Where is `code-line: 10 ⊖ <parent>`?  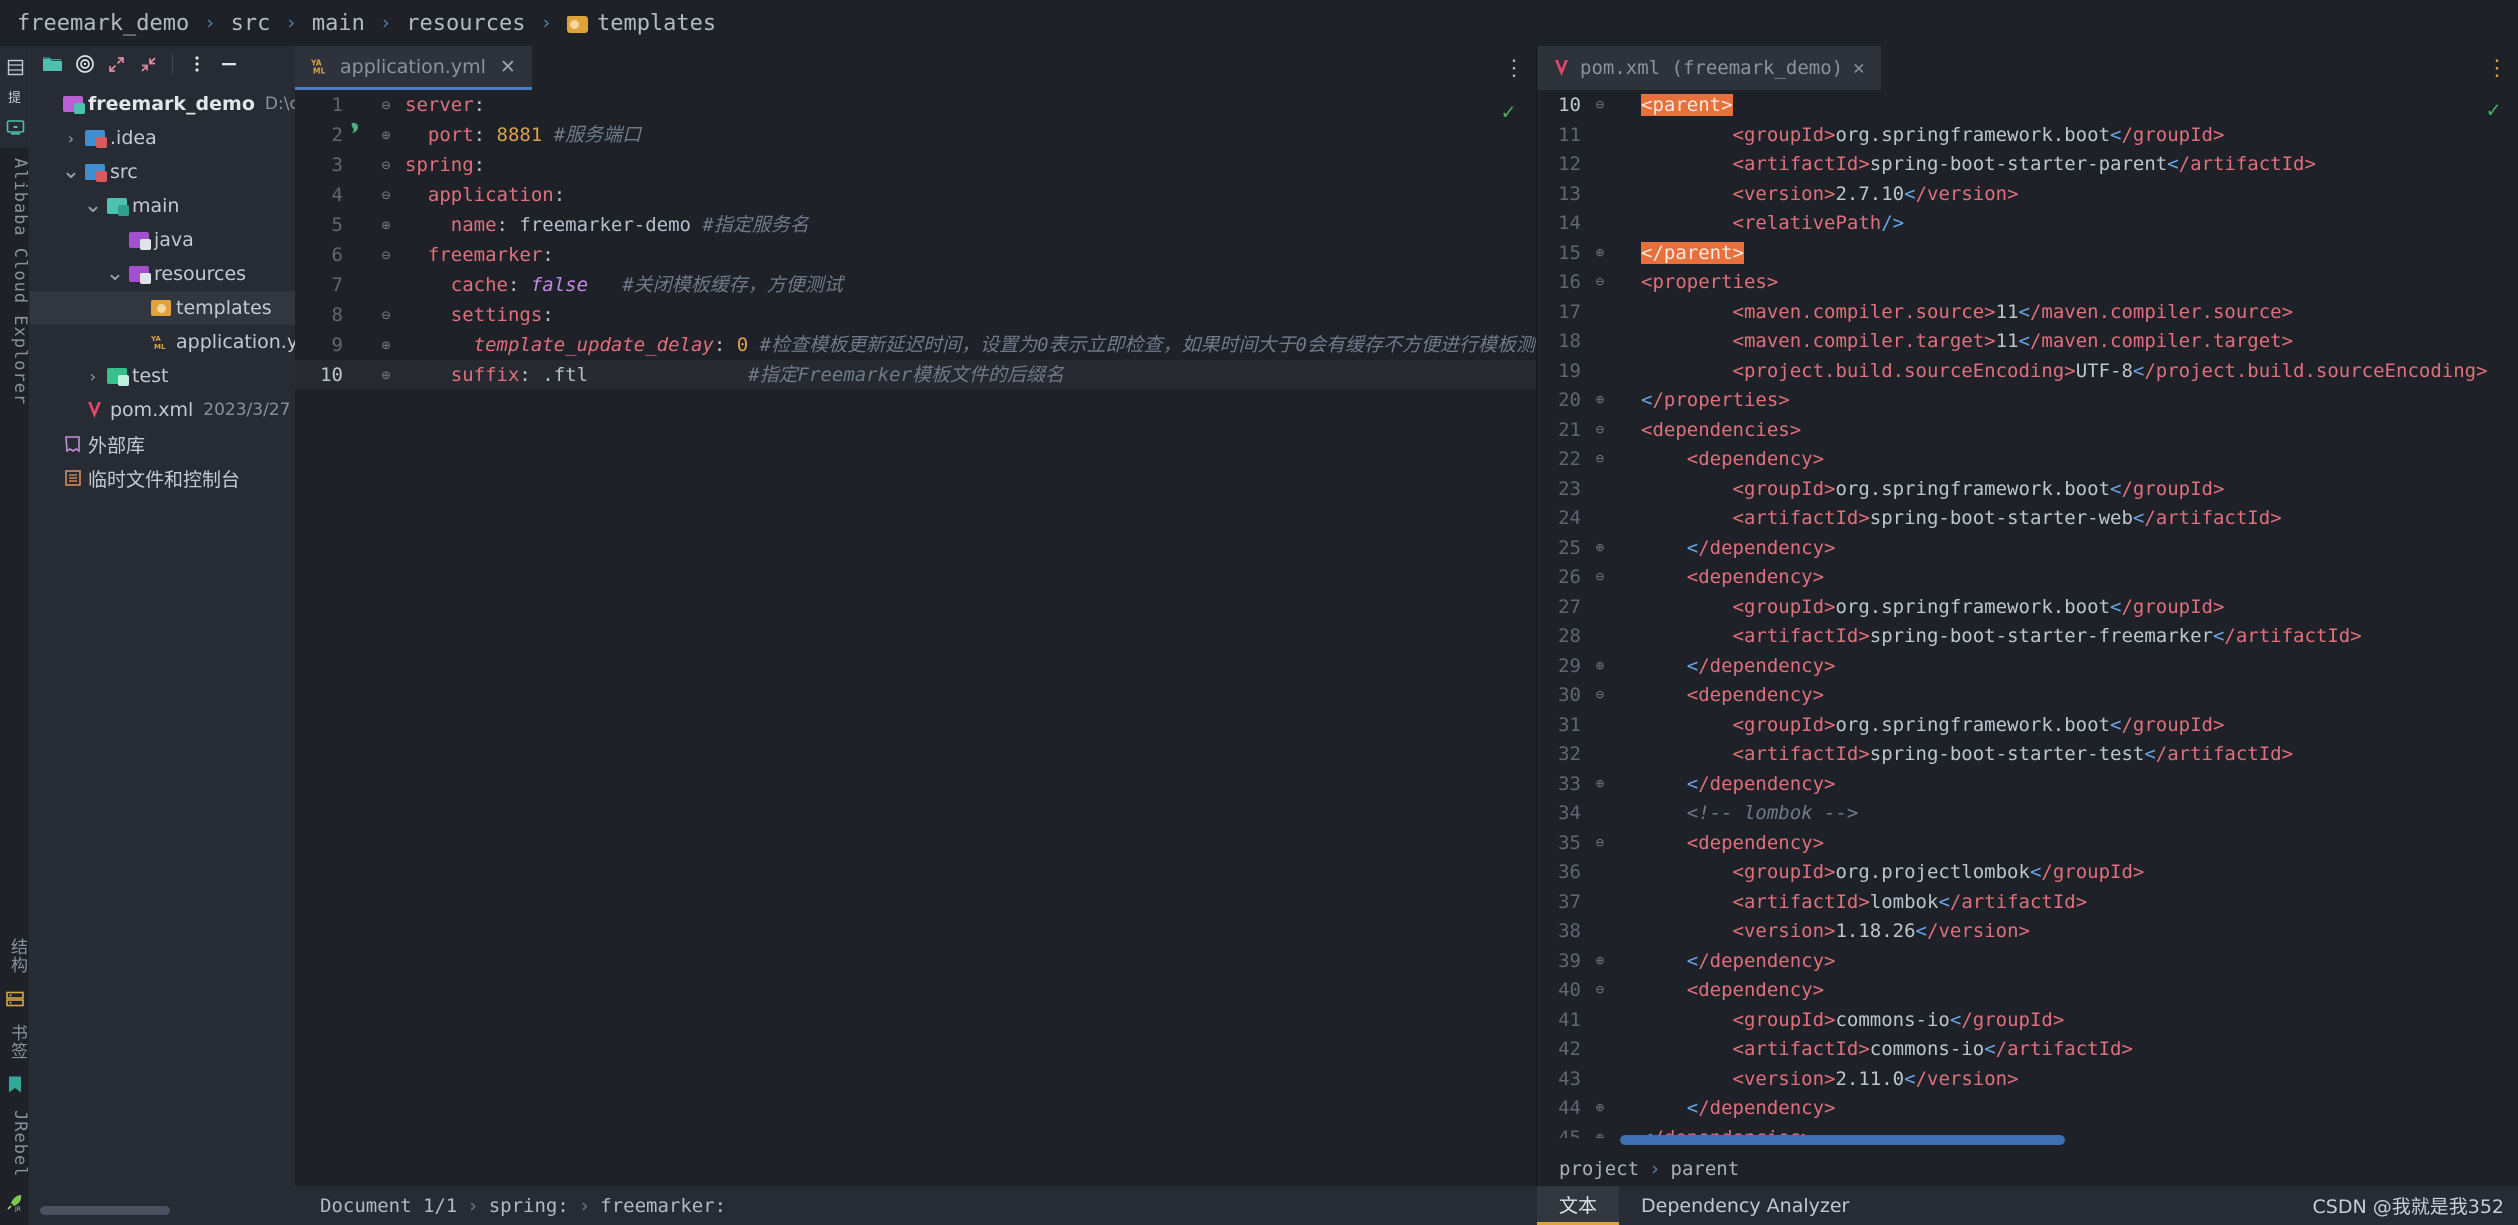 code-line: 10 ⊖ <parent> is located at coordinates (2027, 105).